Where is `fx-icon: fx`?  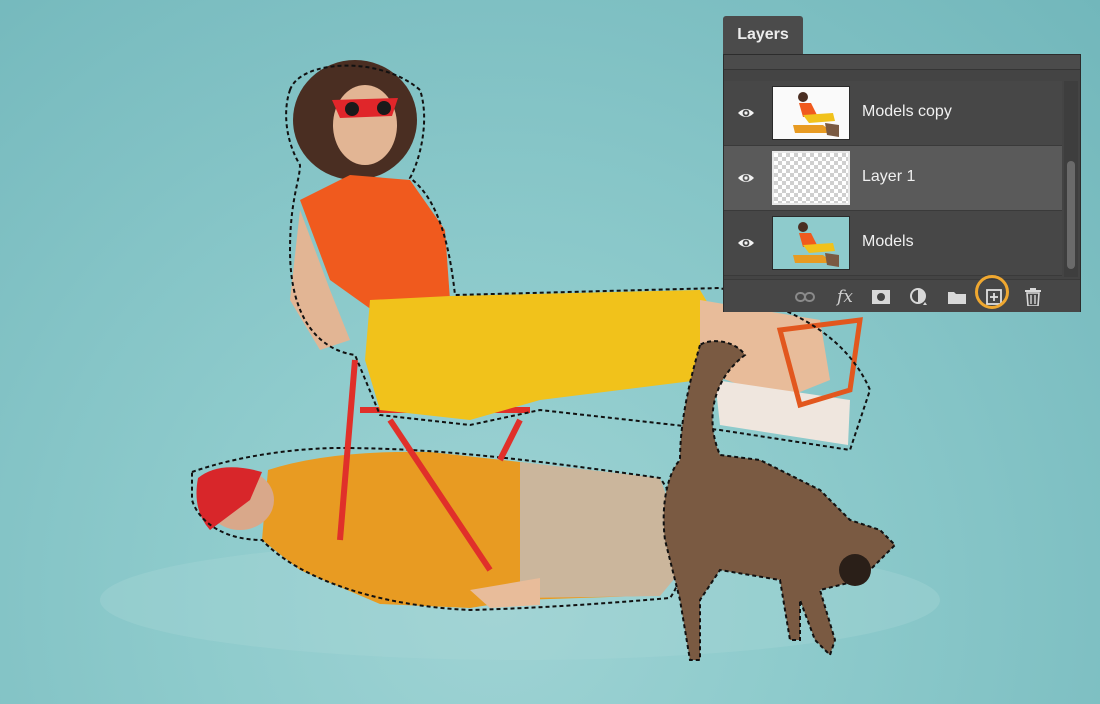
fx-icon: fx is located at coordinates (845, 297).